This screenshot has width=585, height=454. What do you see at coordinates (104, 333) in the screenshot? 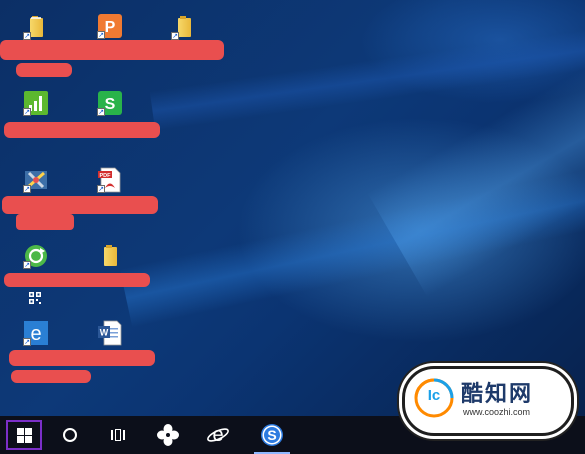
I see `svg-text: W` at bounding box center [104, 333].